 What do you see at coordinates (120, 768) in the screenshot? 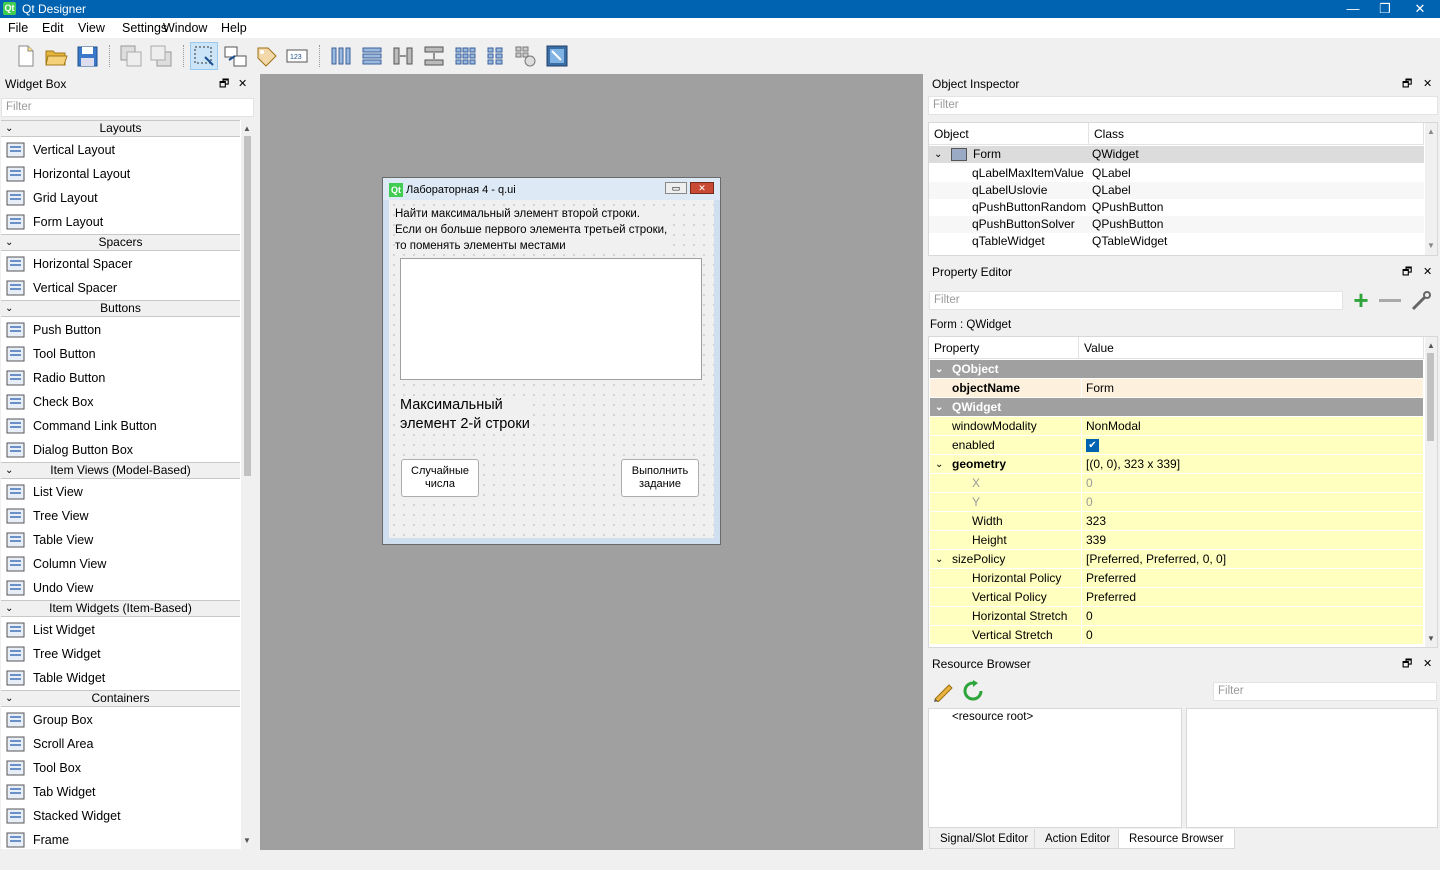
I see `widget-item-tool-box: Tool Box` at bounding box center [120, 768].